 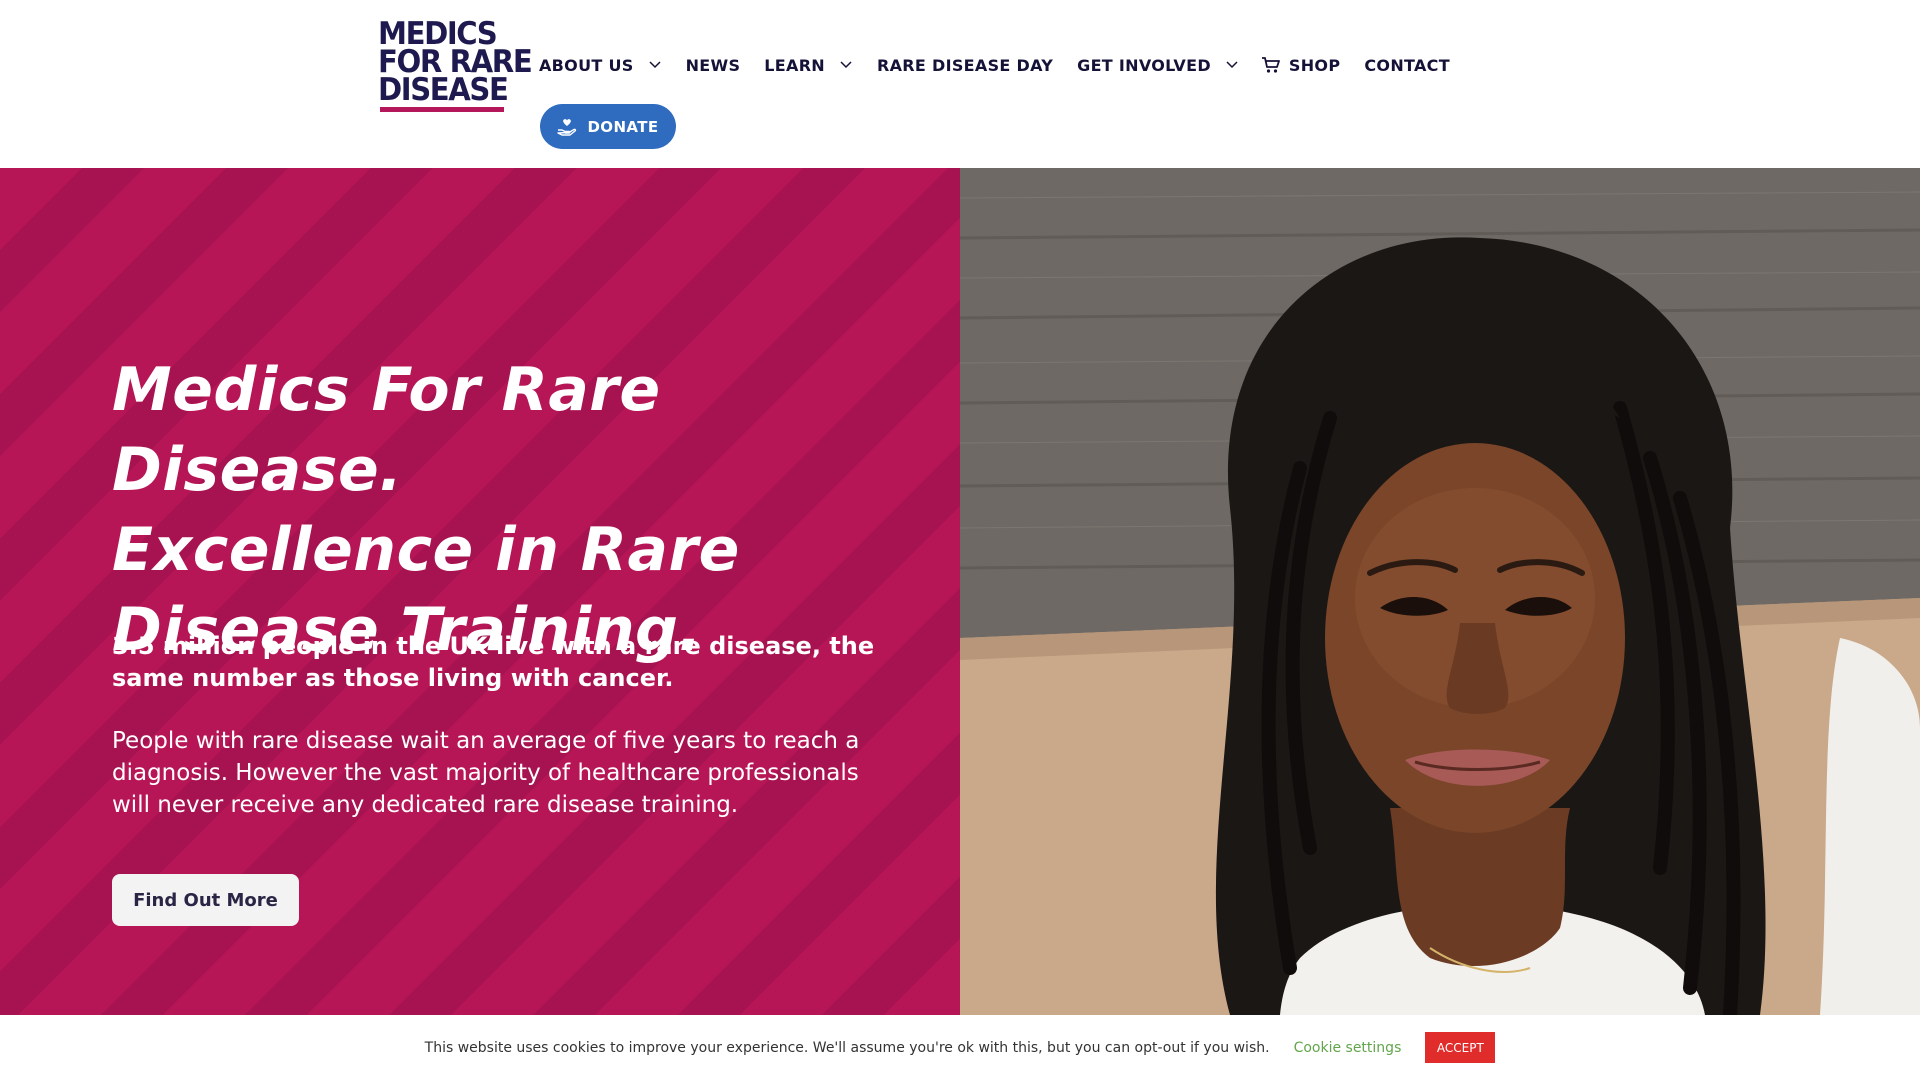 I want to click on cookie-settings-link: Cookie settings, so click(x=1348, y=1048).